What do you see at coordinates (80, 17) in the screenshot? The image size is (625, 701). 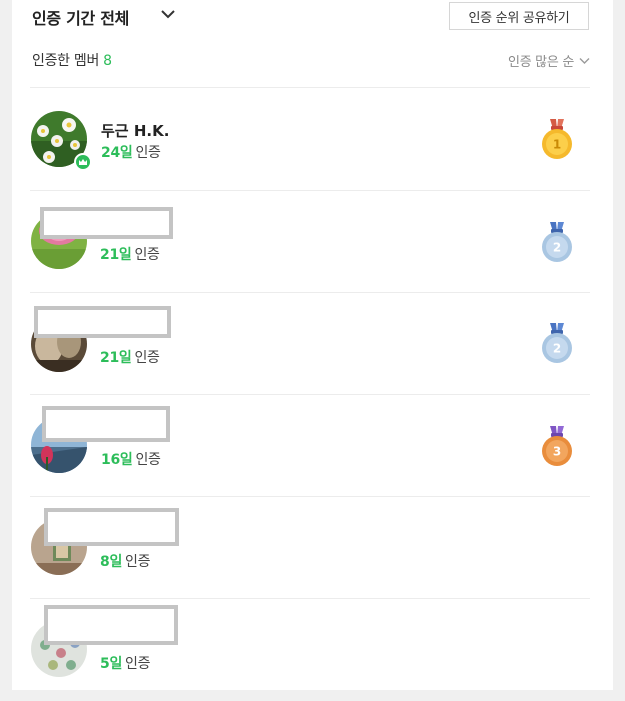 I see `period-selector: 인증 기간 전체` at bounding box center [80, 17].